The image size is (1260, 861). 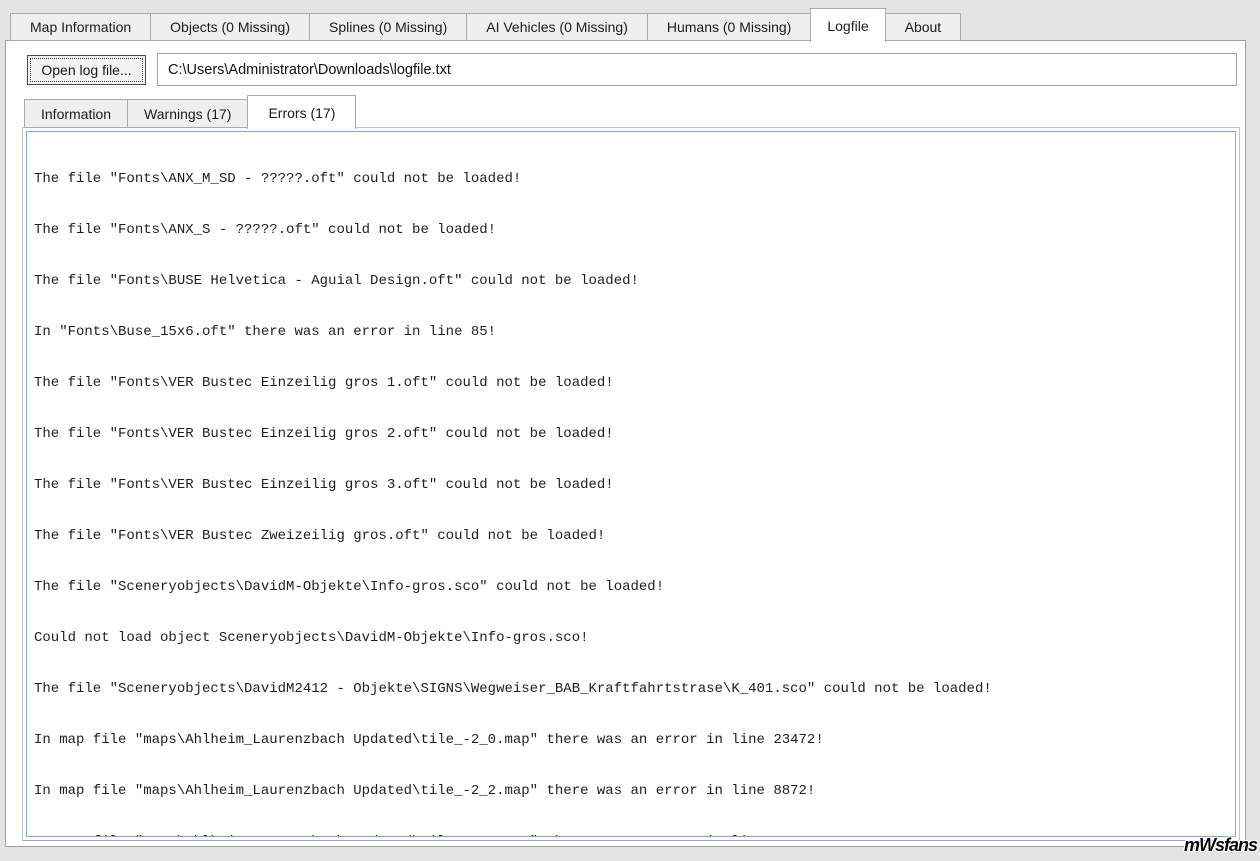 What do you see at coordinates (923, 27) in the screenshot?
I see `tab-about: About` at bounding box center [923, 27].